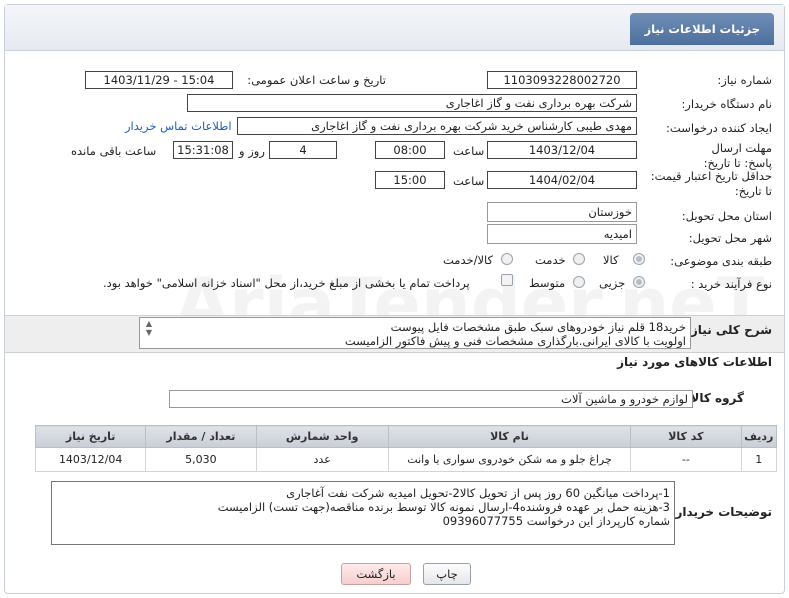  What do you see at coordinates (730, 238) in the screenshot?
I see `city-label: شهر محل تحویل:` at bounding box center [730, 238].